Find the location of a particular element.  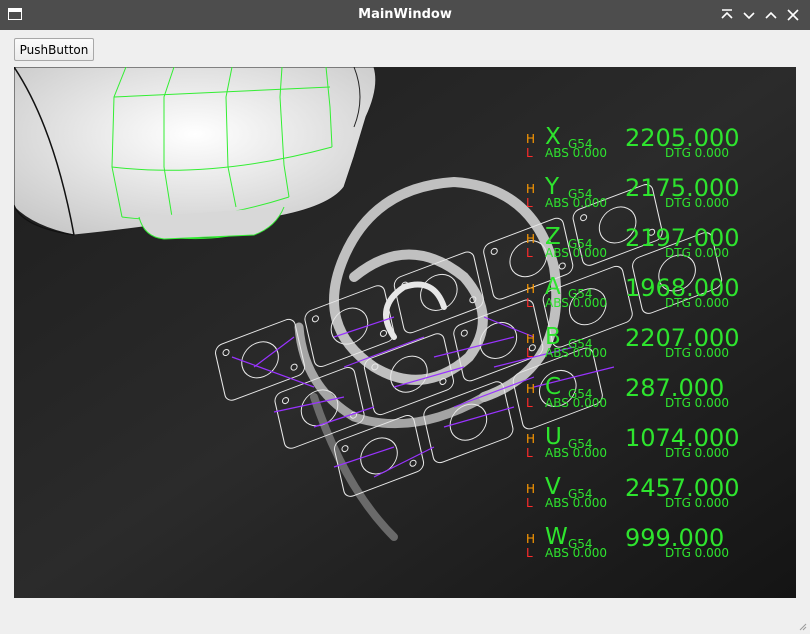

window-title: MainWindow is located at coordinates (405, 14).